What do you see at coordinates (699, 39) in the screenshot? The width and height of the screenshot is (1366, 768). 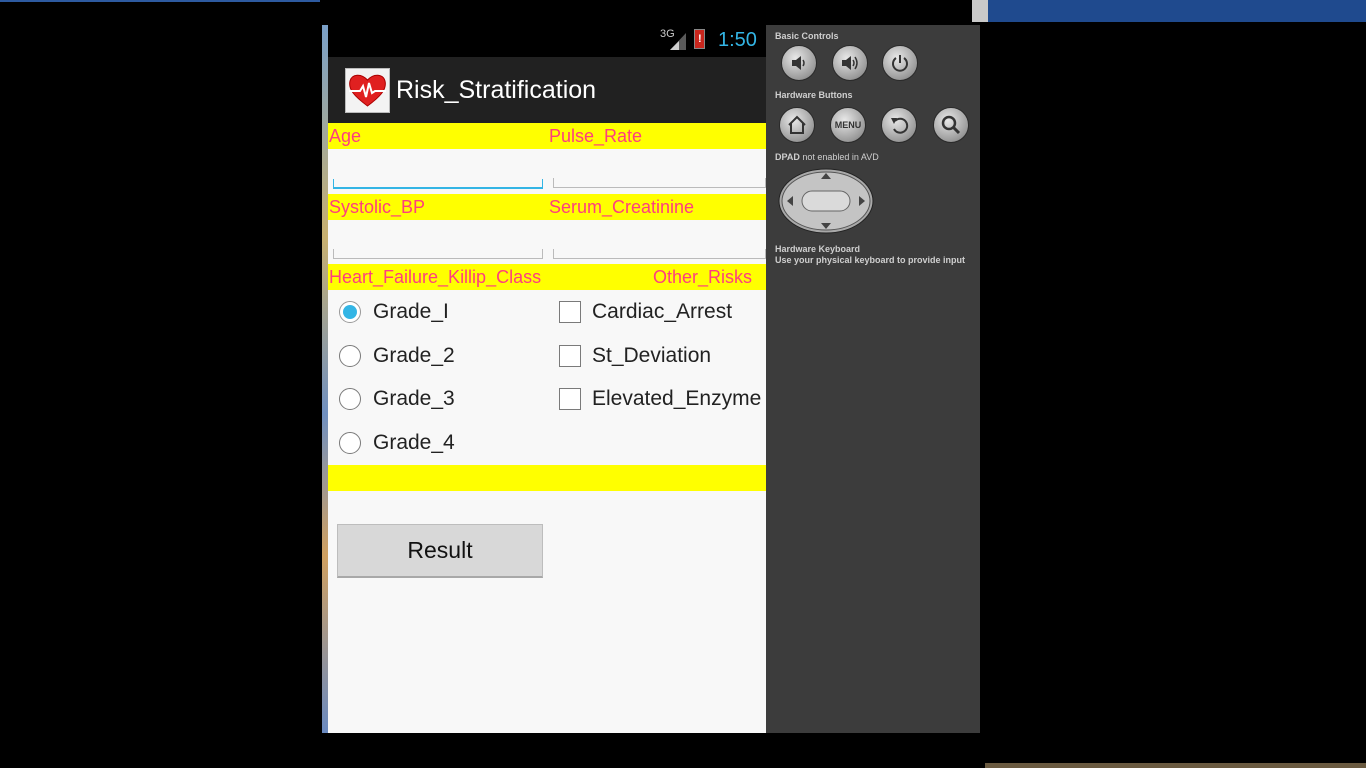 I see `battery-icon: !` at bounding box center [699, 39].